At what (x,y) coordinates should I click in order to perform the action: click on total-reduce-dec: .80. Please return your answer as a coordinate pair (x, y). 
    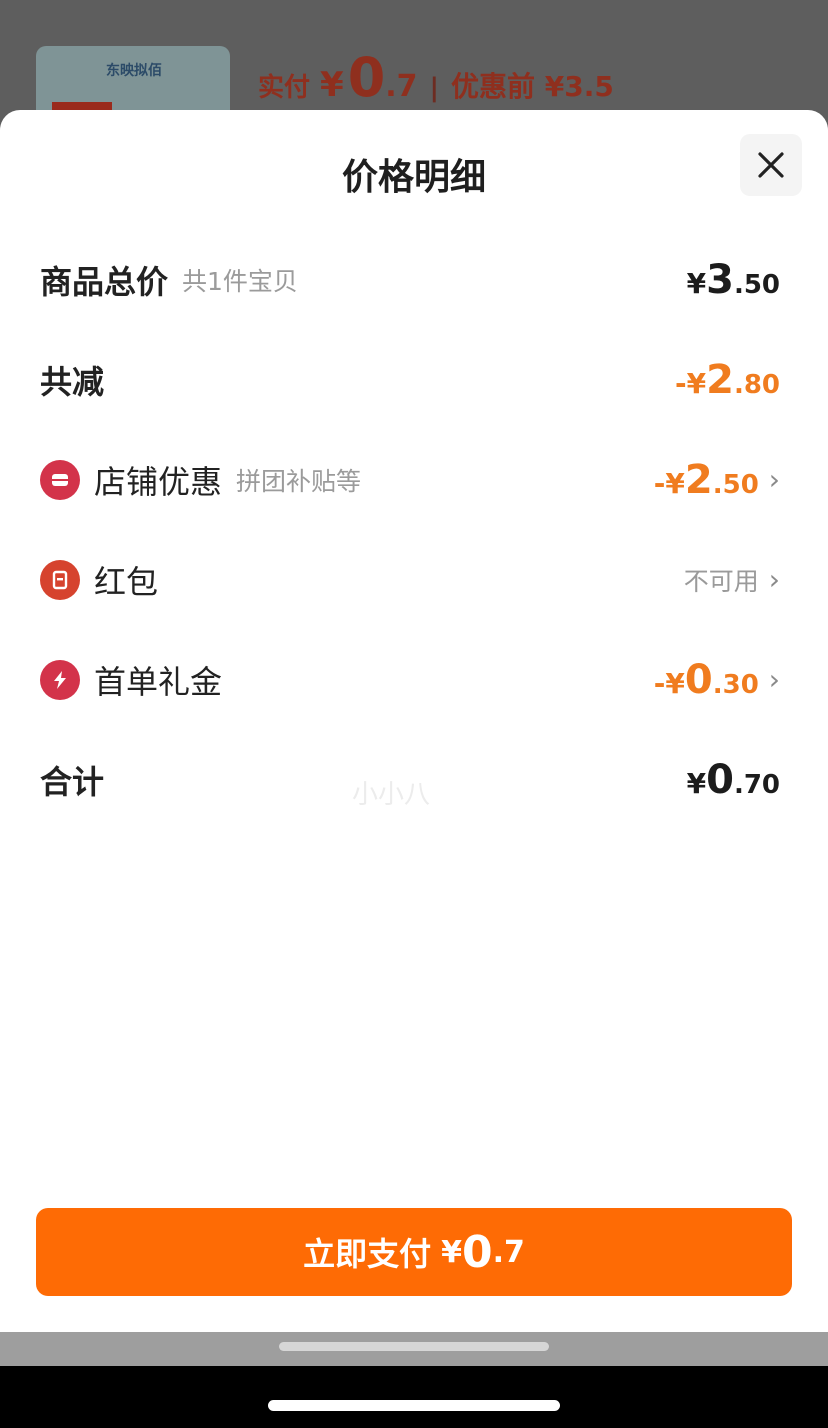
    Looking at the image, I should click on (756, 385).